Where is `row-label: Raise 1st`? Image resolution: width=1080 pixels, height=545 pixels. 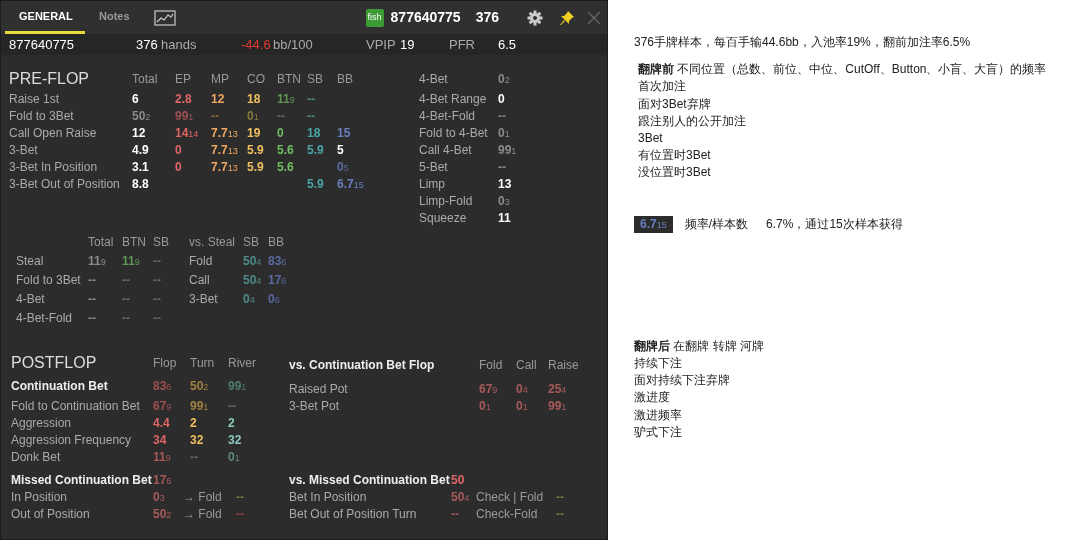
row-label: Raise 1st is located at coordinates (34, 99).